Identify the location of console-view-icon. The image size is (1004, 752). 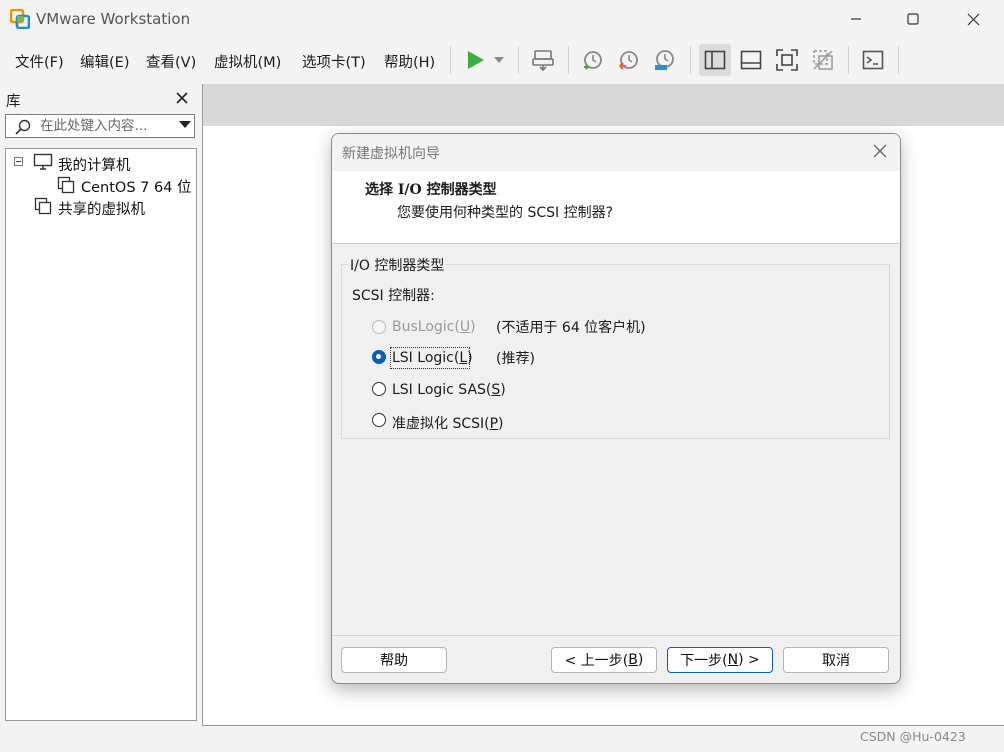
(873, 60).